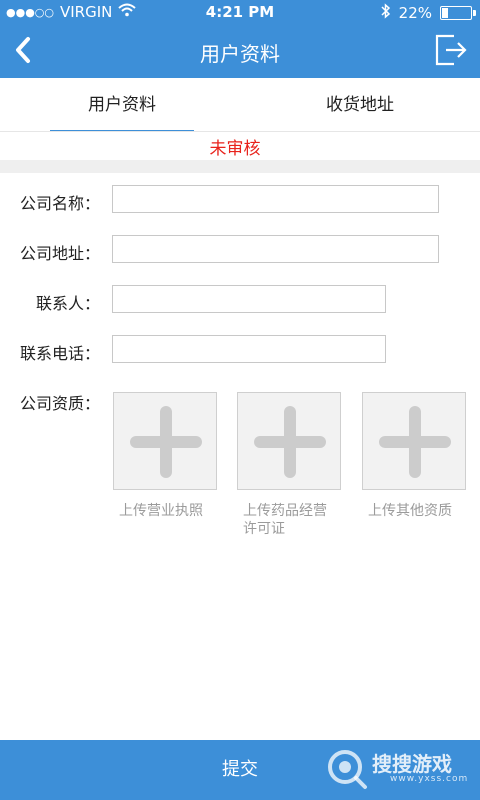 This screenshot has height=800, width=480. What do you see at coordinates (240, 131) in the screenshot?
I see `divider` at bounding box center [240, 131].